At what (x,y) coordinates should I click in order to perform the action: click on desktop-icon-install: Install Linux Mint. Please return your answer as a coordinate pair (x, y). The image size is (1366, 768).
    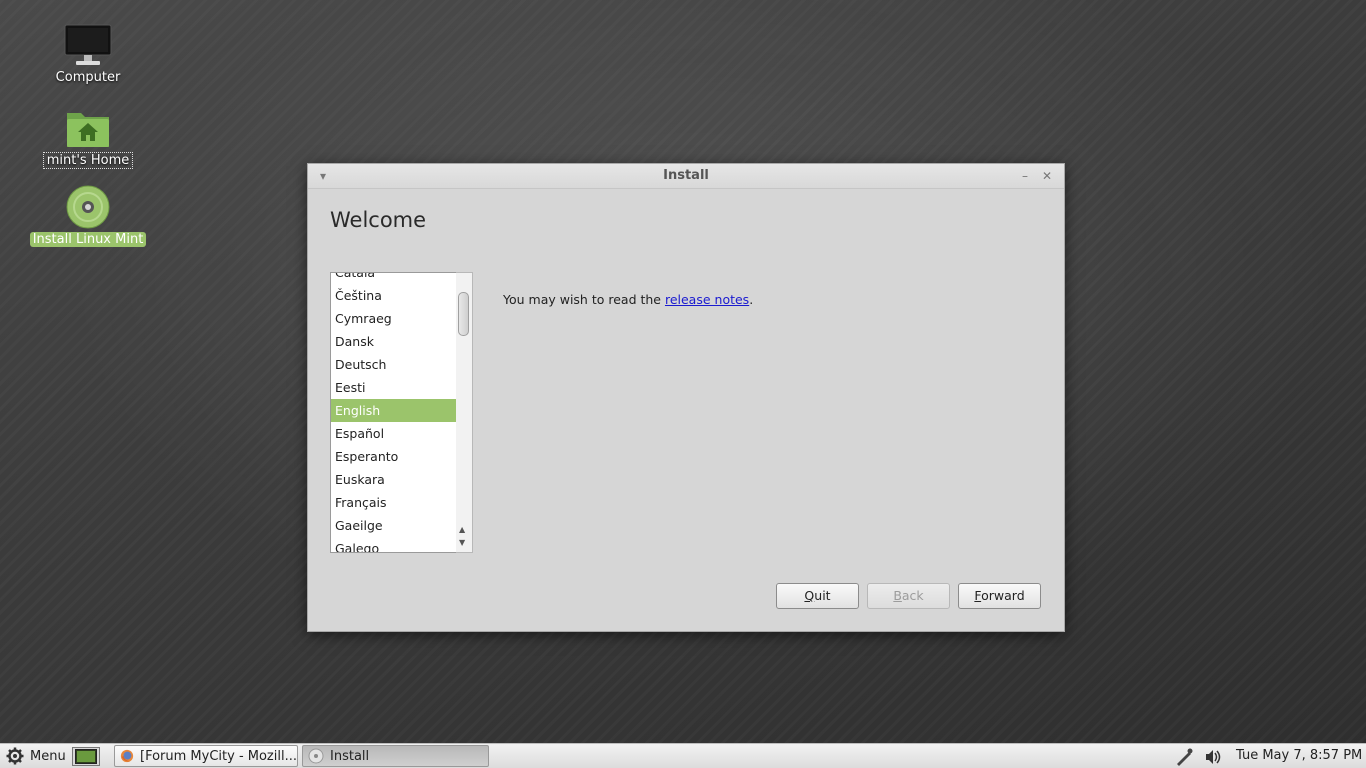
    Looking at the image, I should click on (88, 215).